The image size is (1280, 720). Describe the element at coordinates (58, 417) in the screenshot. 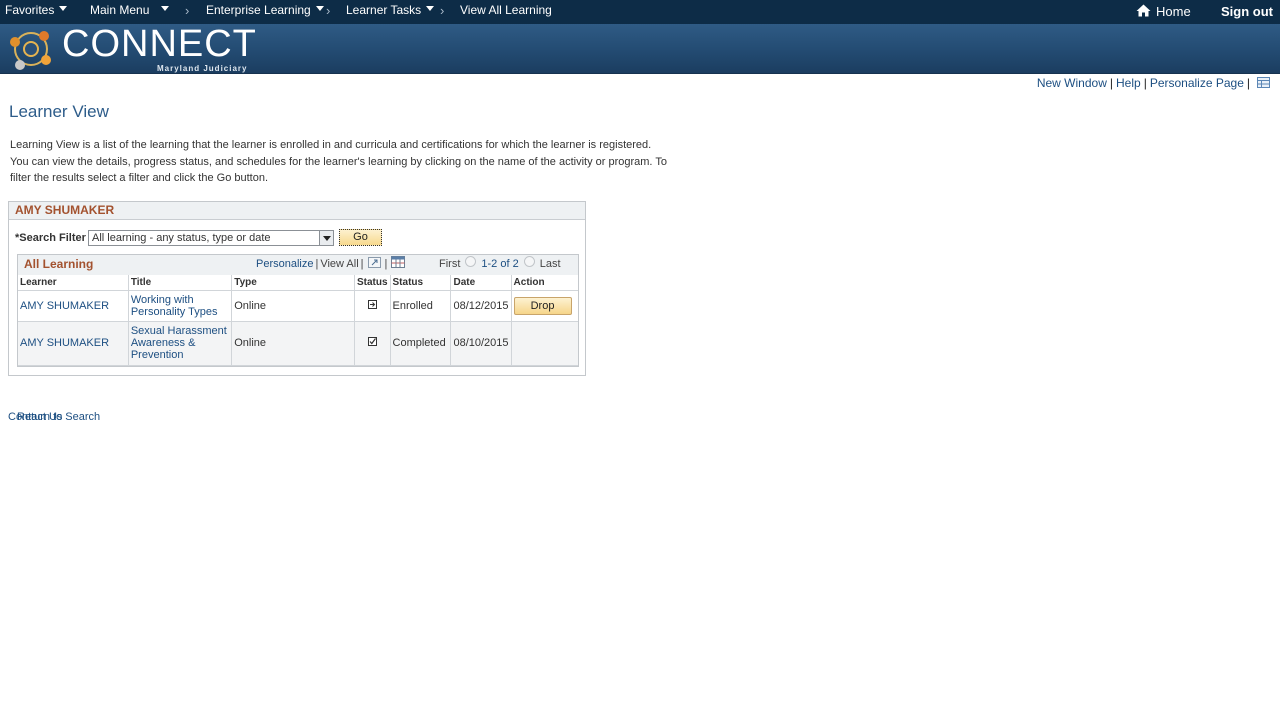

I see `return-to-search-link: Return to Search` at that location.